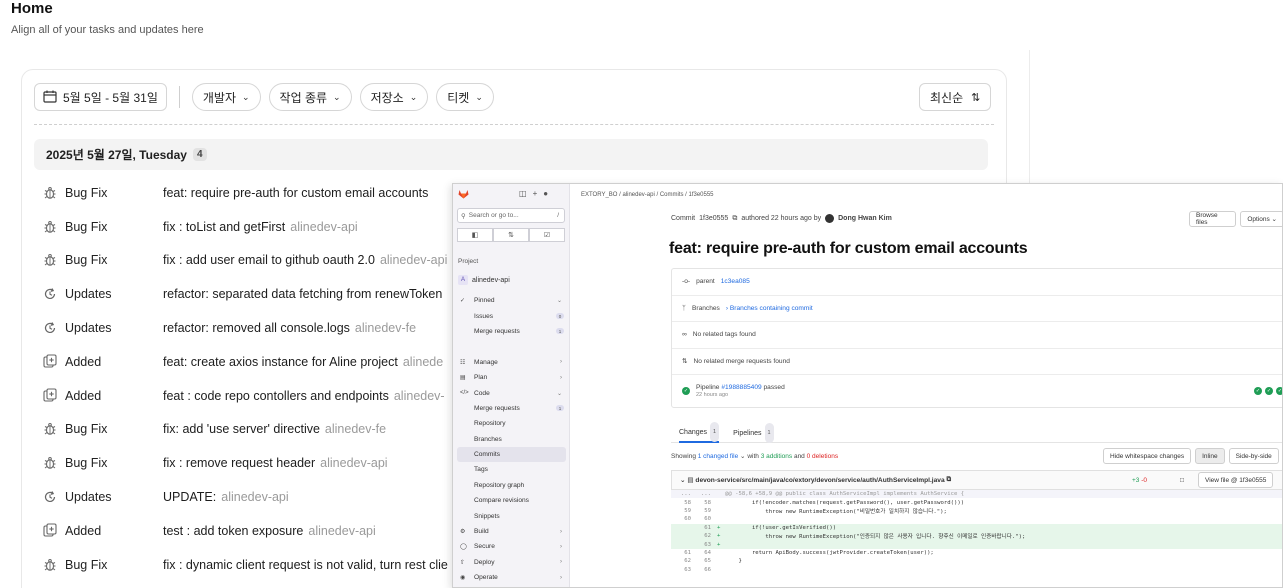 The width and height of the screenshot is (1283, 588). What do you see at coordinates (511, 392) in the screenshot?
I see `sidebar-item-code: </> Code ⌄` at bounding box center [511, 392].